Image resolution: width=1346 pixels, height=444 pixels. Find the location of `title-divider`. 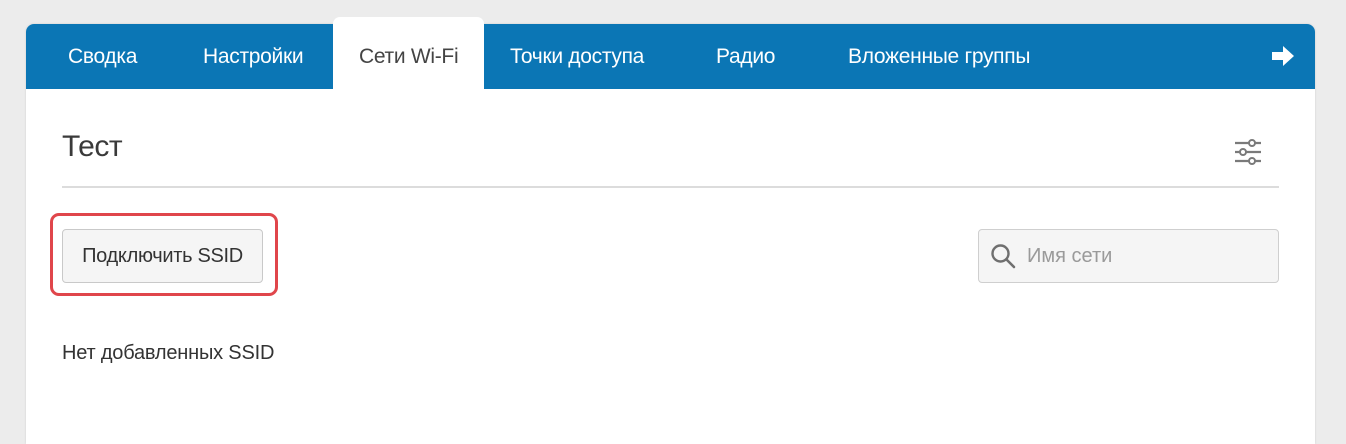

title-divider is located at coordinates (670, 187).